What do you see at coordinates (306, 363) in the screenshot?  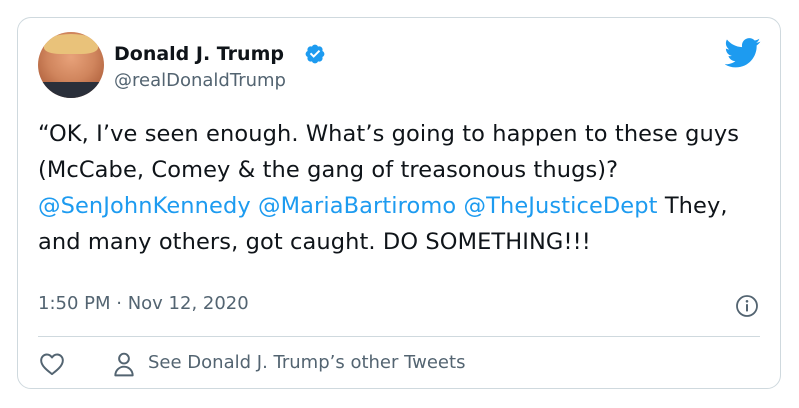 I see `see-other-tweets-link: See Donald J. Trump’s other Tweets` at bounding box center [306, 363].